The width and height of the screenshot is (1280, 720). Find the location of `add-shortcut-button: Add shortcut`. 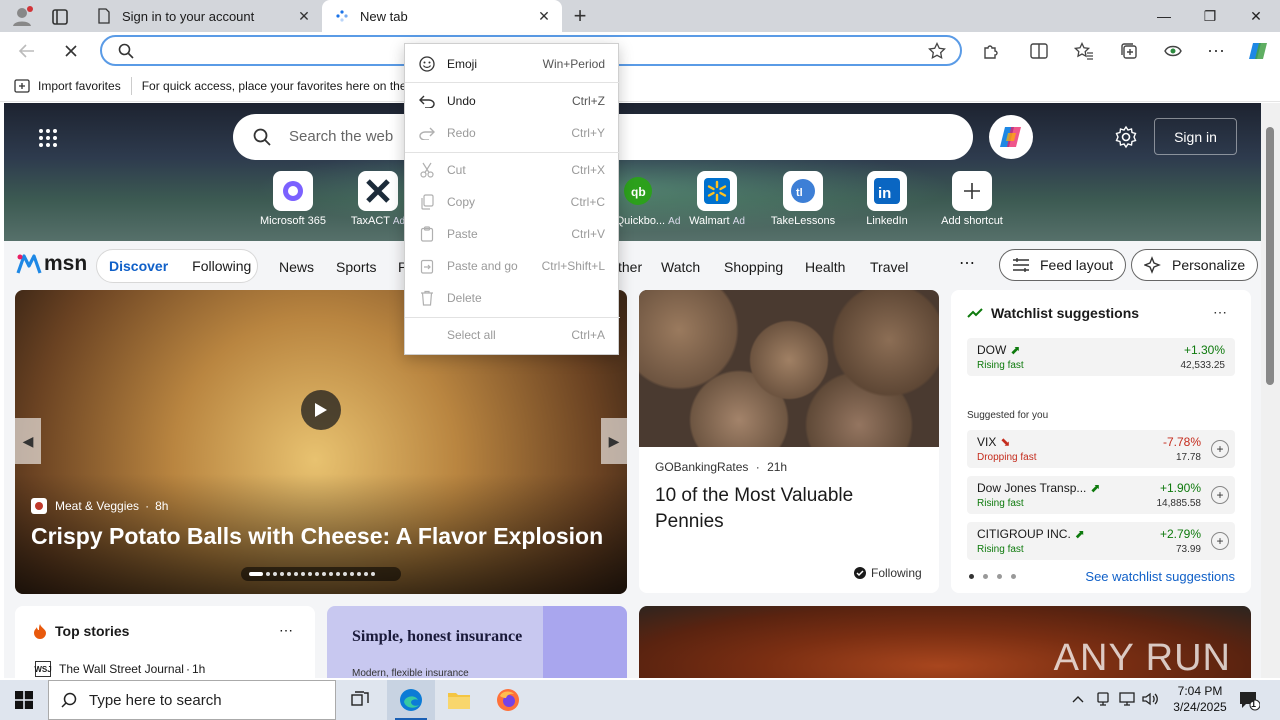

add-shortcut-button: Add shortcut is located at coordinates (972, 199).